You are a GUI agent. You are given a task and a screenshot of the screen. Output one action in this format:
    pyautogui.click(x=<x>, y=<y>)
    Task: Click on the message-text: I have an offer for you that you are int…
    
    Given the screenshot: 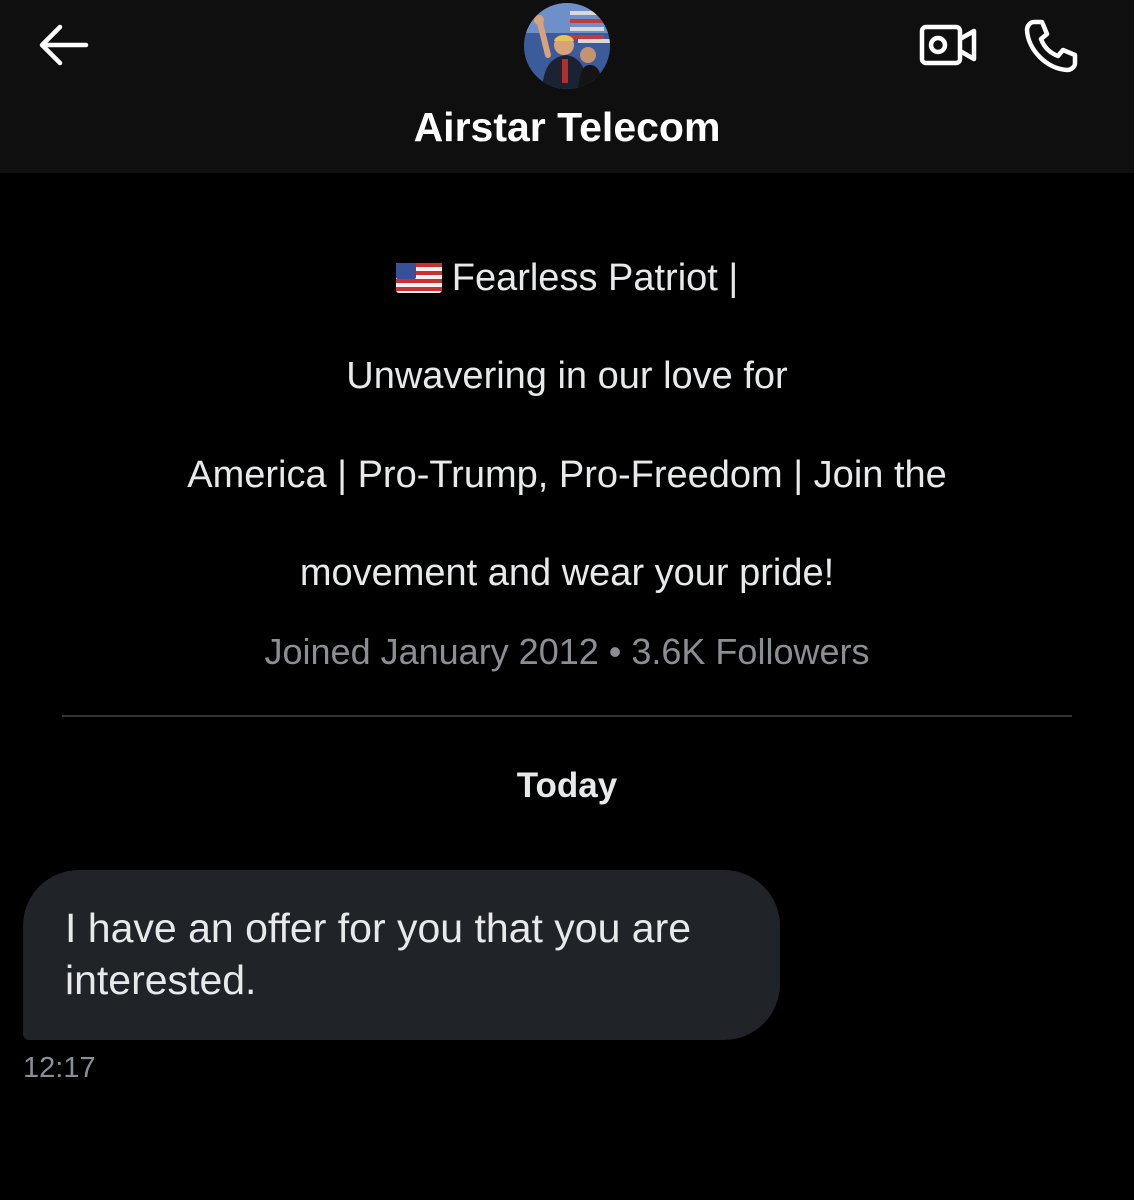 What is the action you would take?
    pyautogui.click(x=378, y=954)
    